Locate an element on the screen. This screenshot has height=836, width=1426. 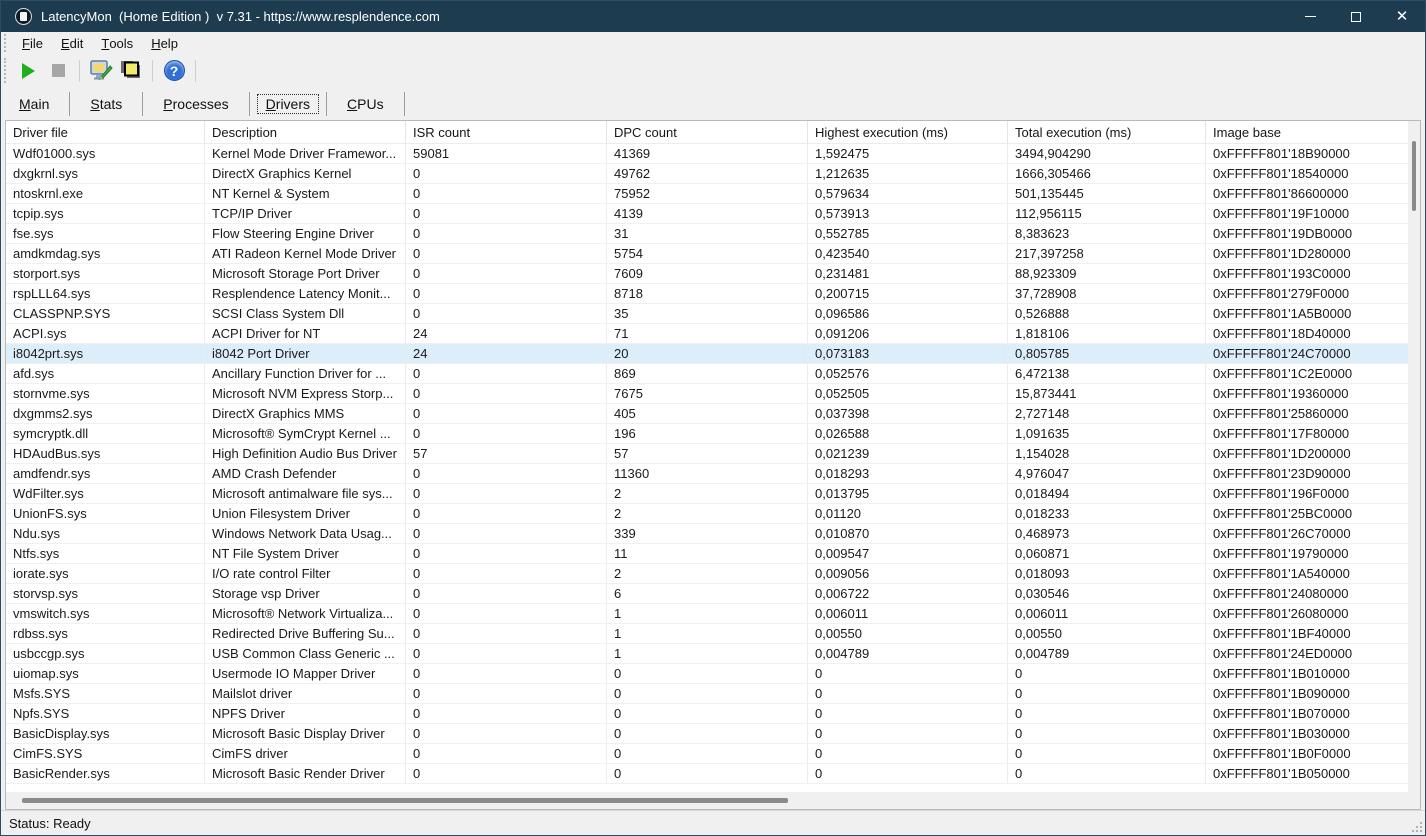
vertical-scrollbar-thumb is located at coordinates (1414, 176).